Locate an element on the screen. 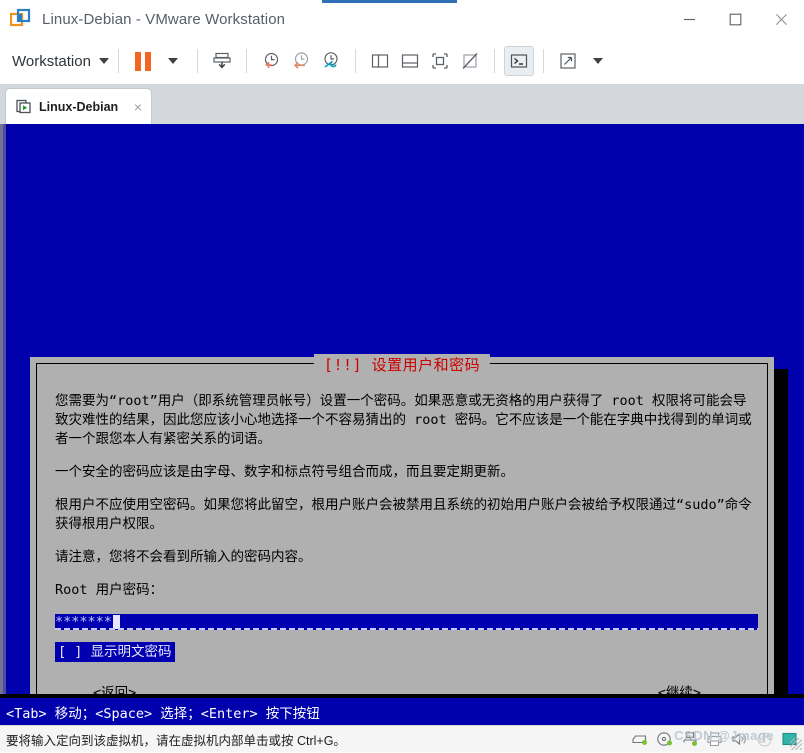 The width and height of the screenshot is (804, 753). title-bar: Linux-Debian - VMware Workstation is located at coordinates (402, 19).